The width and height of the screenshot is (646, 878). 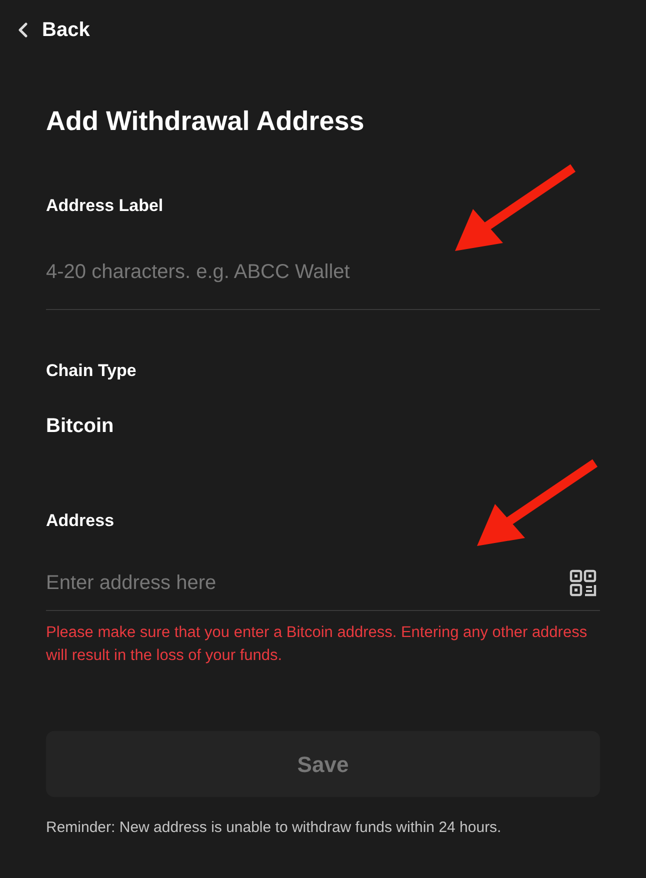 I want to click on reminder-text: Reminder: New address is unable to withdraw funds within 24 hours., so click(x=274, y=828).